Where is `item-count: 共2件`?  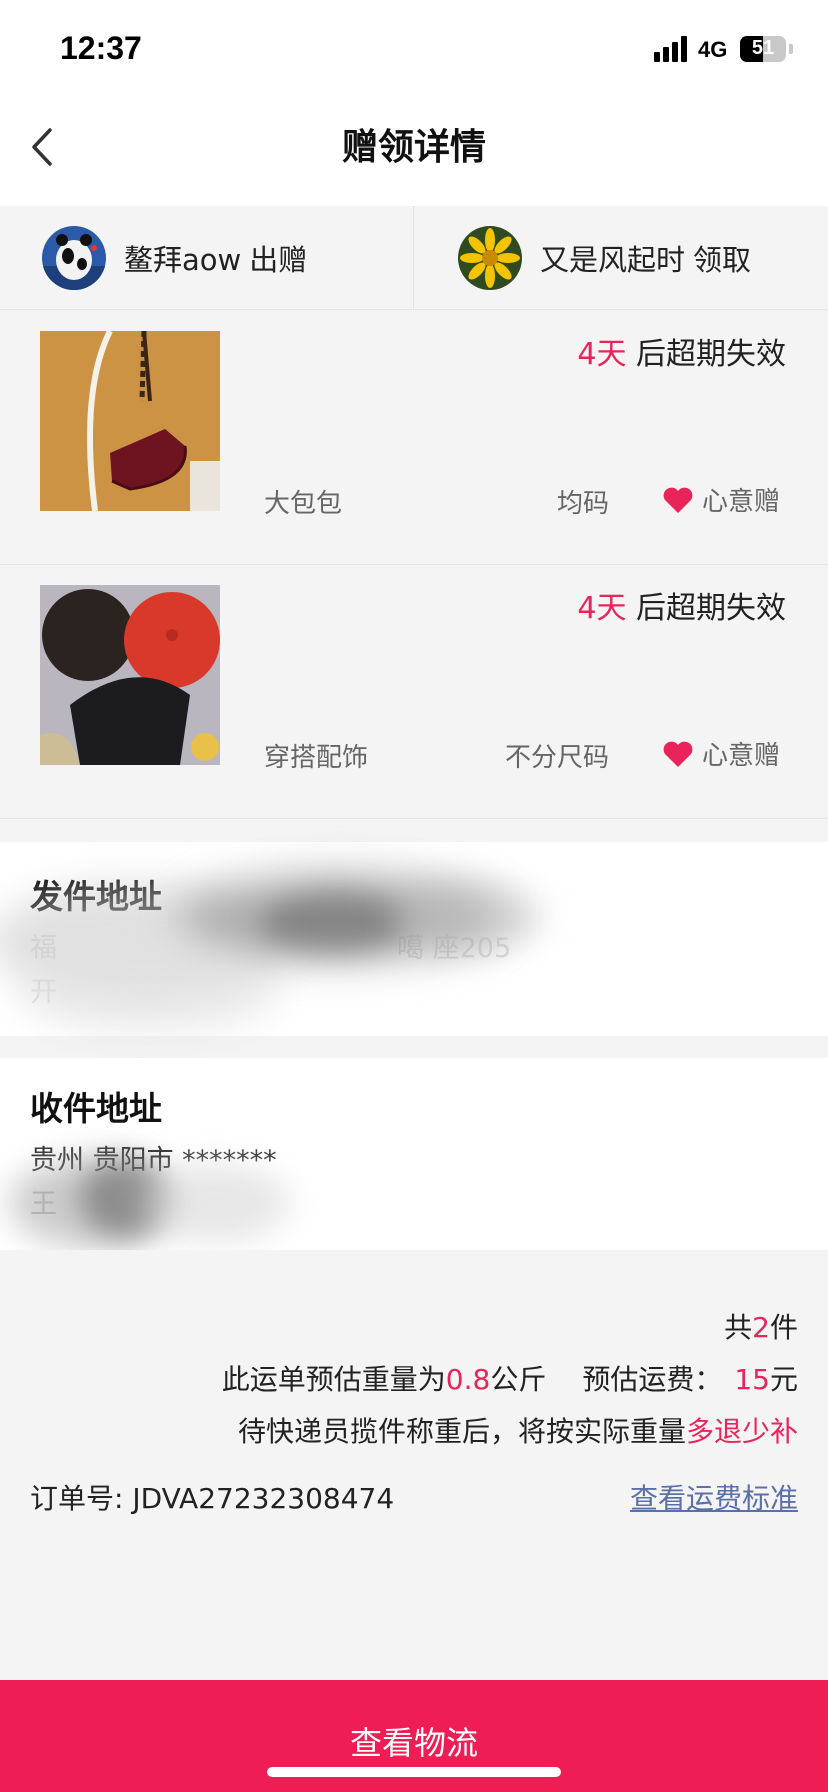 item-count: 共2件 is located at coordinates (761, 1327).